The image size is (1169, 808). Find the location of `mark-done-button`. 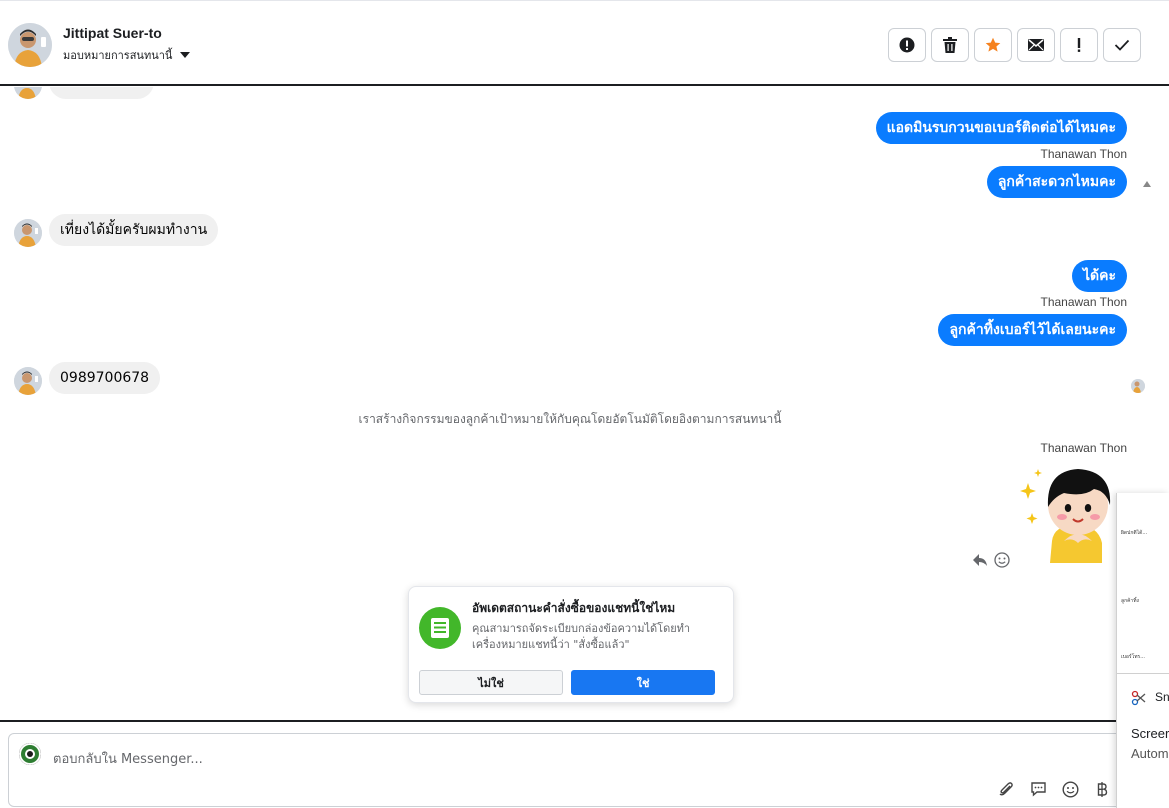

mark-done-button is located at coordinates (1122, 45).